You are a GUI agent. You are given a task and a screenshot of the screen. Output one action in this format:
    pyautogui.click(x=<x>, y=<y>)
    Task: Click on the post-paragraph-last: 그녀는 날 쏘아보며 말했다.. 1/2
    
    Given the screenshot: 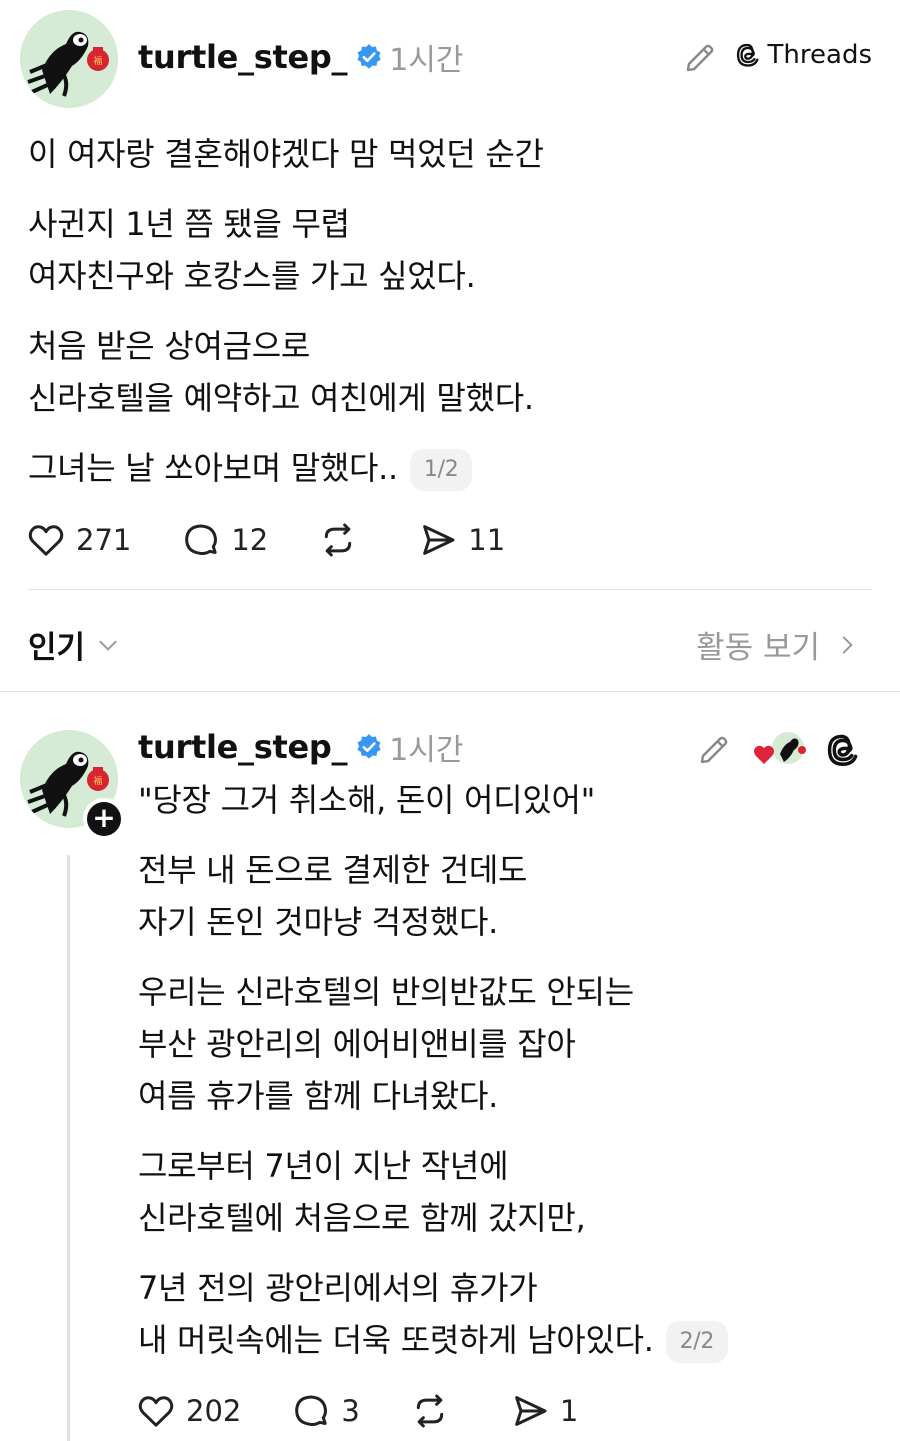 What is the action you would take?
    pyautogui.click(x=448, y=468)
    